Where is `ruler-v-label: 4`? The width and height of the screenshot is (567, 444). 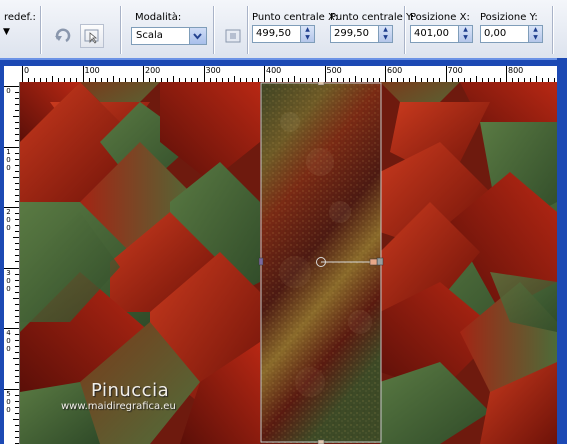 ruler-v-label: 4 is located at coordinates (8, 333).